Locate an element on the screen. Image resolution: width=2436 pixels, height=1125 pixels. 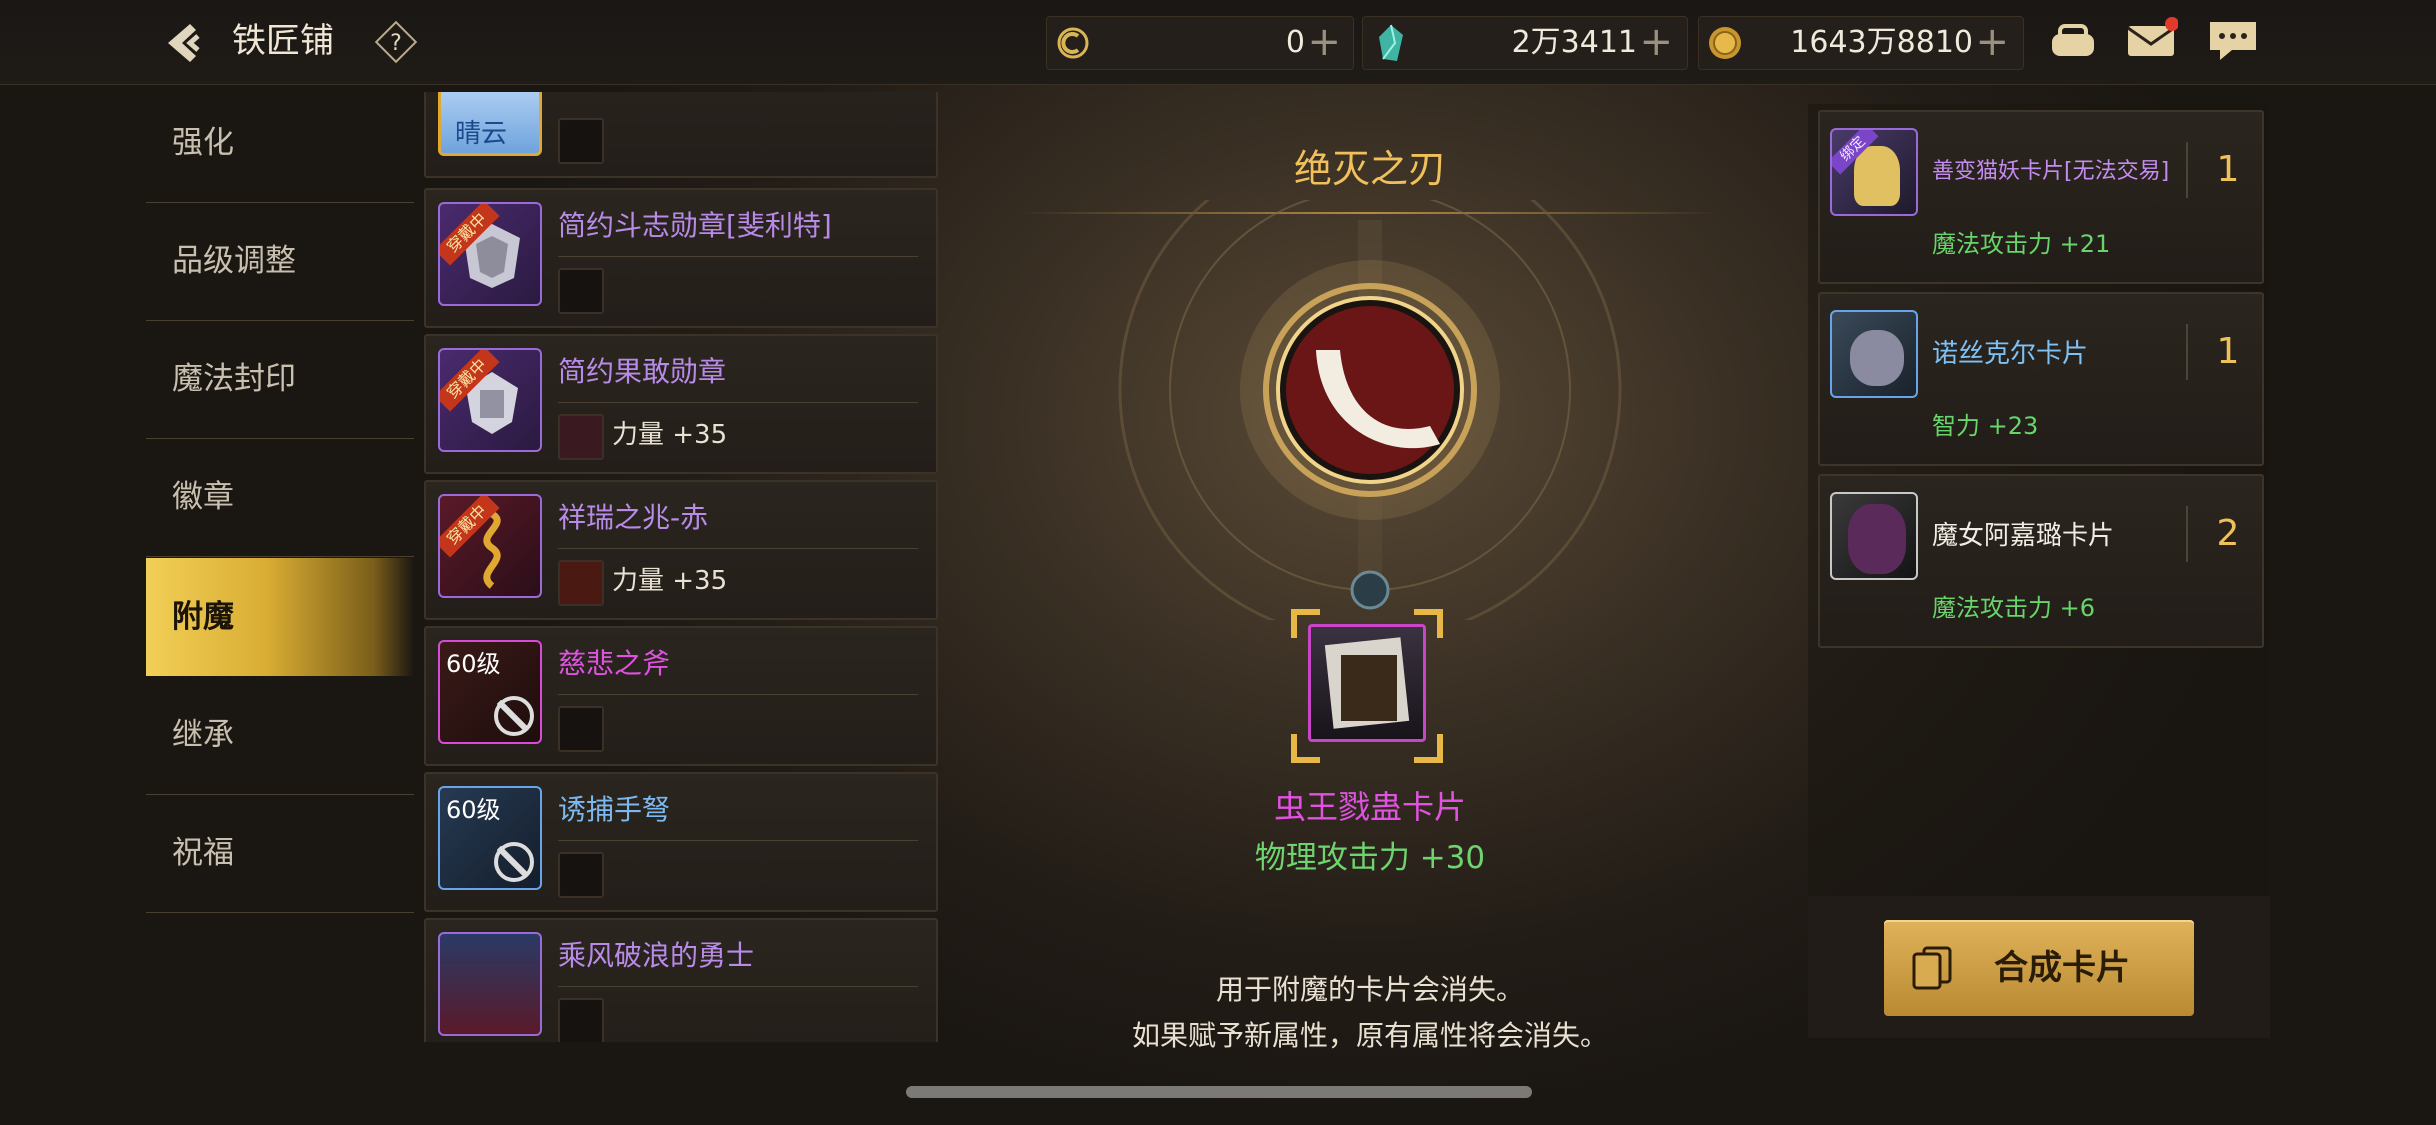
add-gold-button: + is located at coordinates (1992, 42).